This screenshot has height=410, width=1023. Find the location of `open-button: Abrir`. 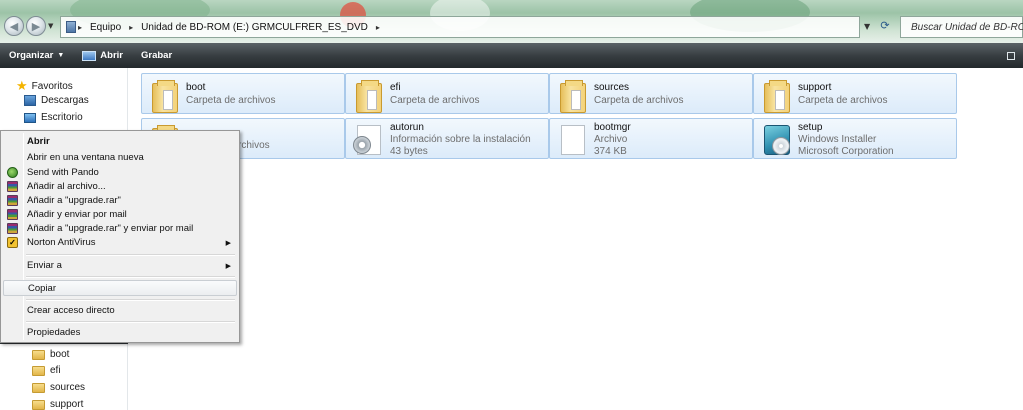

open-button: Abrir is located at coordinates (102, 55).